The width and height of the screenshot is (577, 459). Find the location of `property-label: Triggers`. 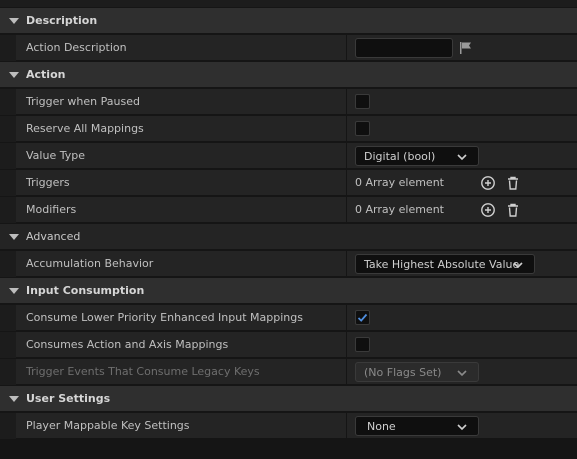

property-label: Triggers is located at coordinates (48, 182).